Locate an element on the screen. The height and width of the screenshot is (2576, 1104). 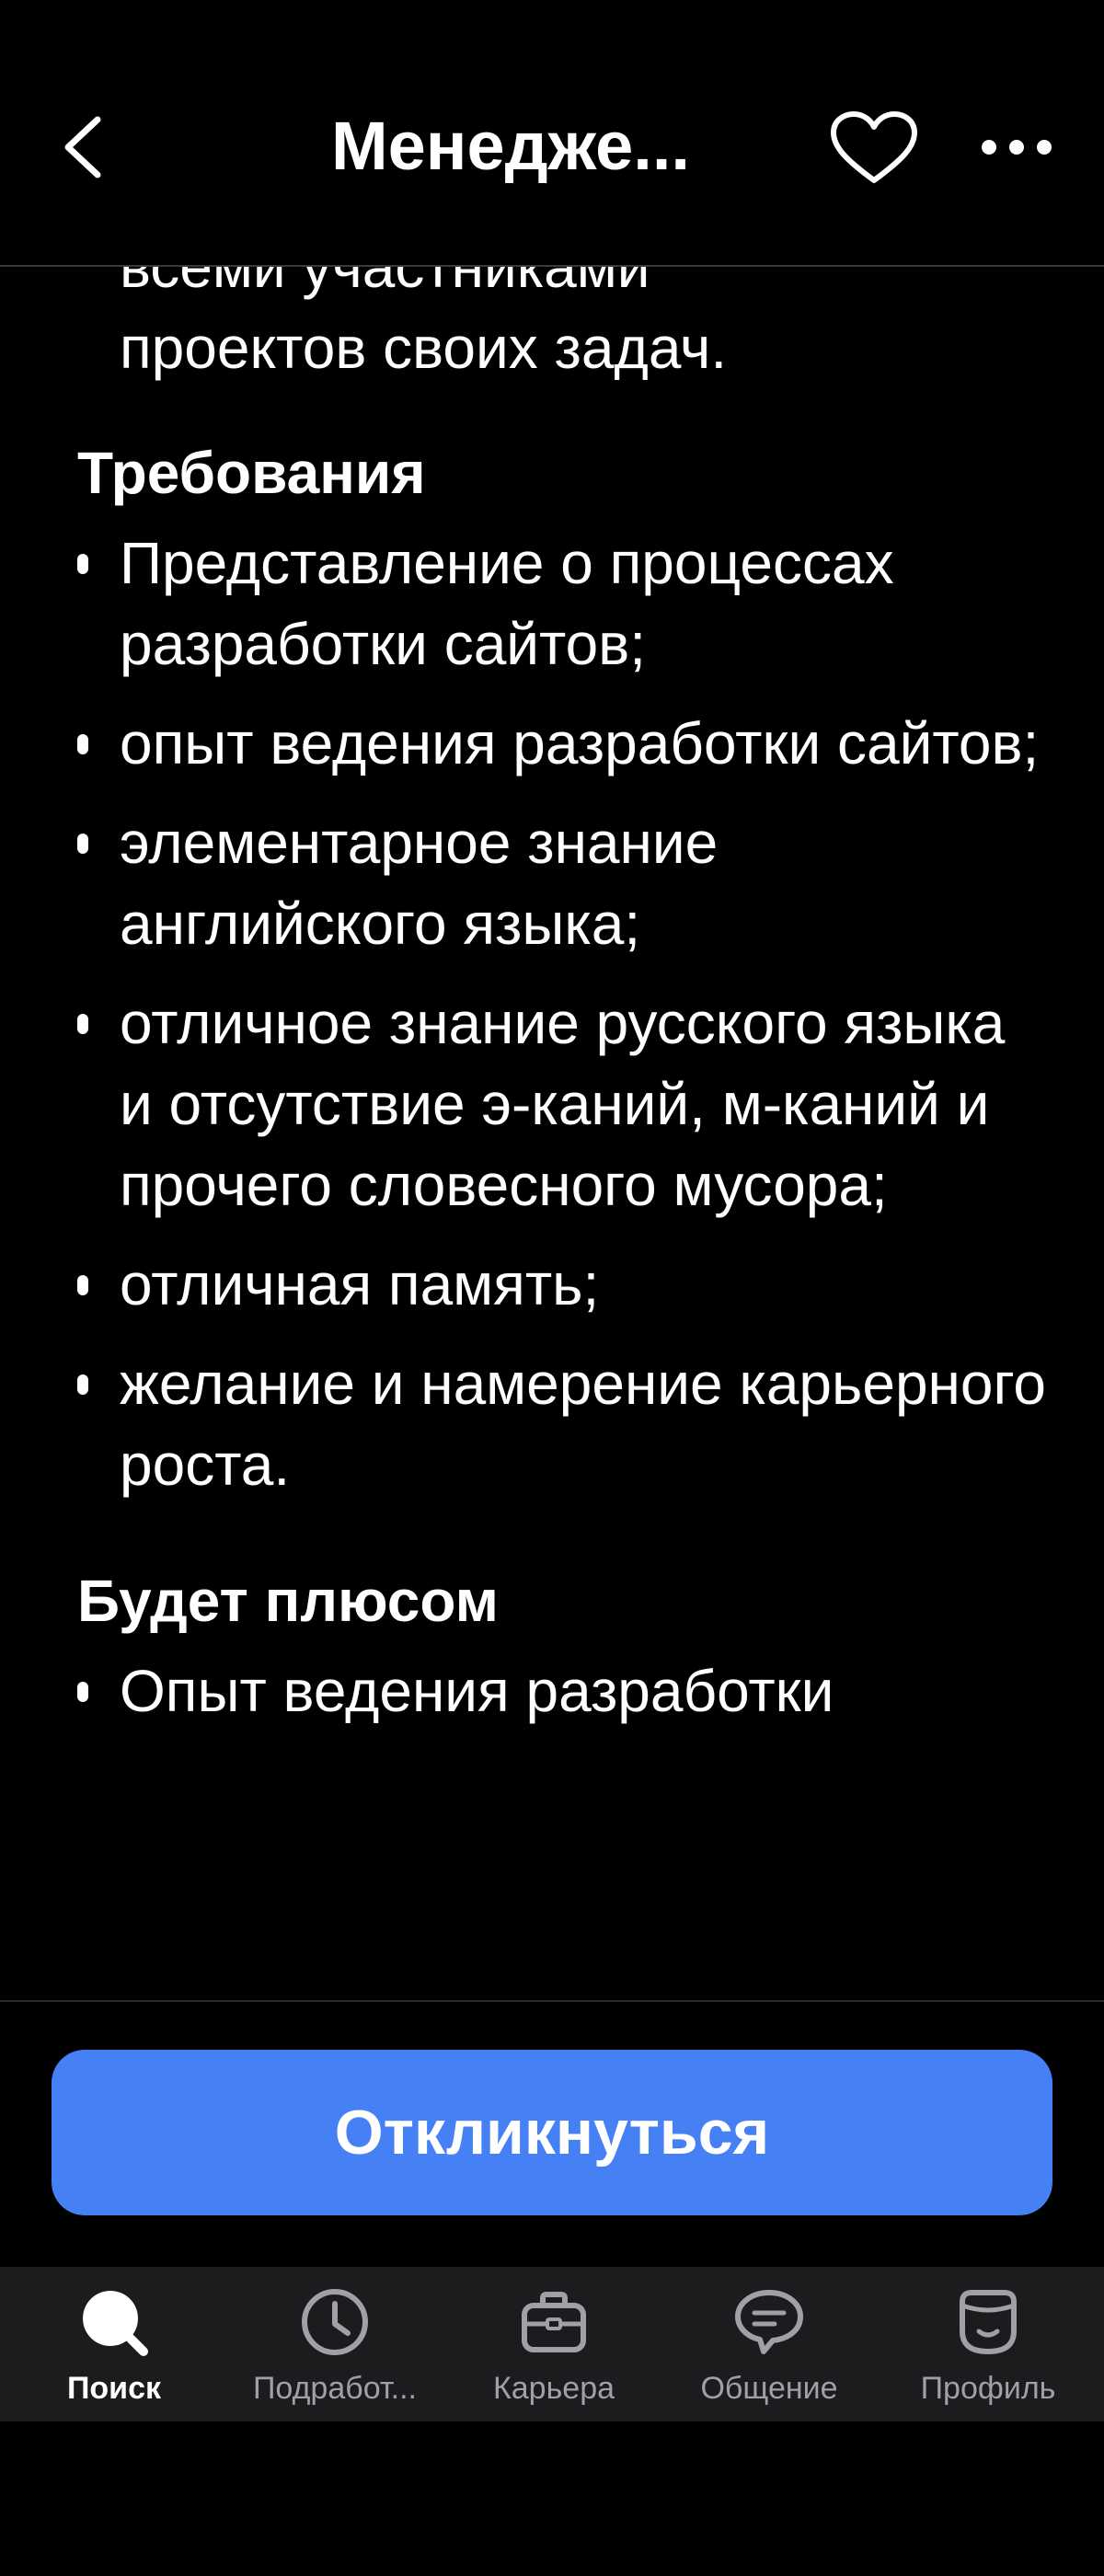
tab-label: Общение is located at coordinates (769, 2388).